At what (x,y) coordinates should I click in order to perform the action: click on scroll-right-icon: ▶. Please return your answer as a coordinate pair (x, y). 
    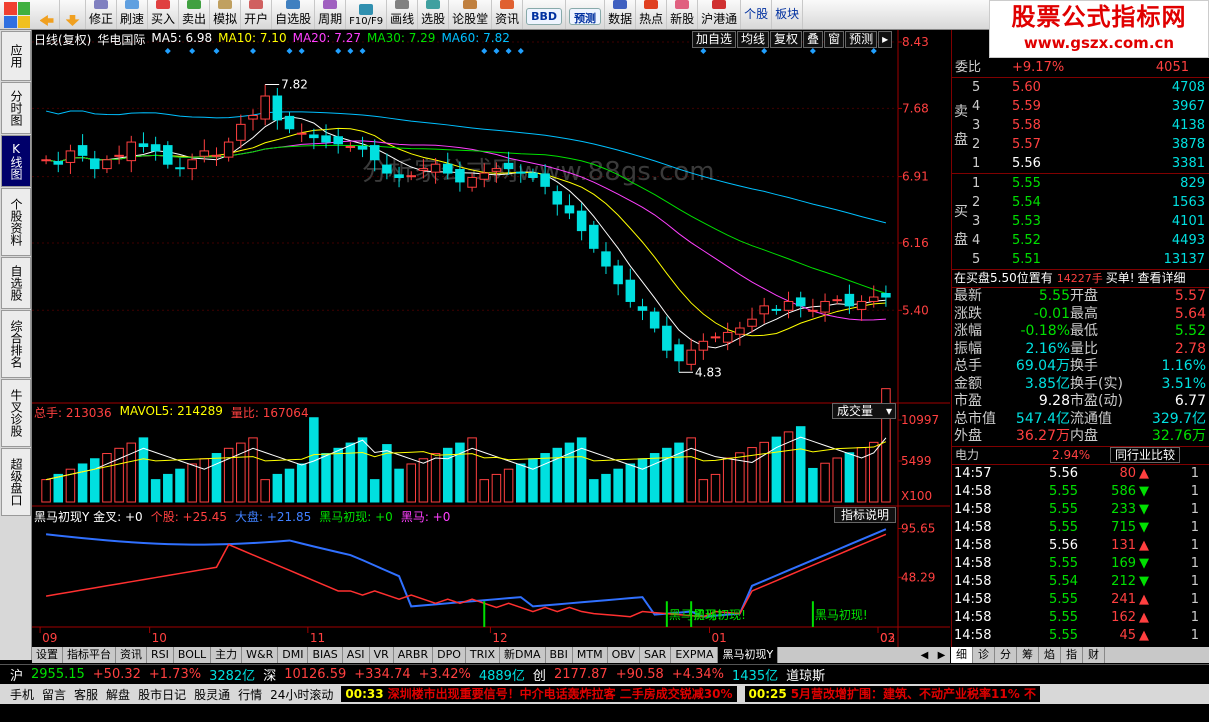
    Looking at the image, I should click on (942, 655).